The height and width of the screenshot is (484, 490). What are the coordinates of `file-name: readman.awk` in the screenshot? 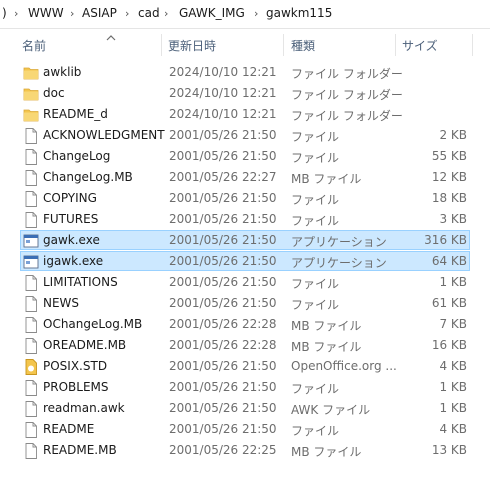 It's located at (84, 408).